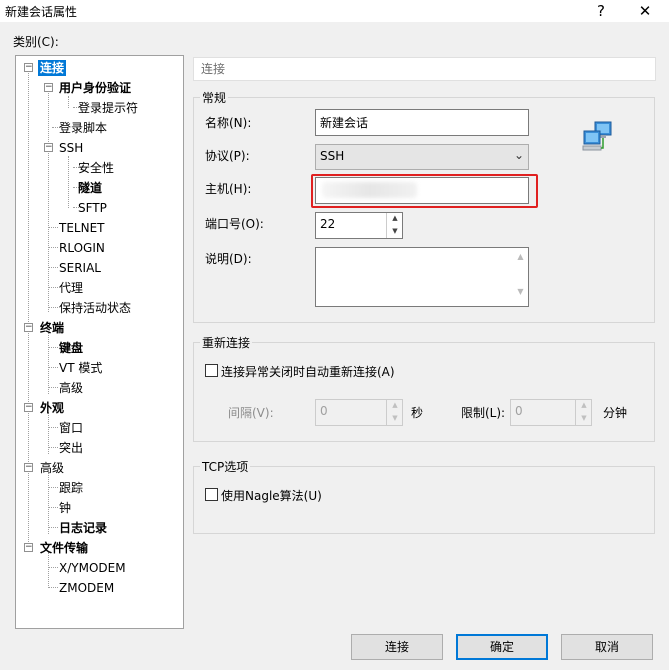 This screenshot has width=669, height=670. What do you see at coordinates (214, 97) in the screenshot?
I see `general-group-title: 常规` at bounding box center [214, 97].